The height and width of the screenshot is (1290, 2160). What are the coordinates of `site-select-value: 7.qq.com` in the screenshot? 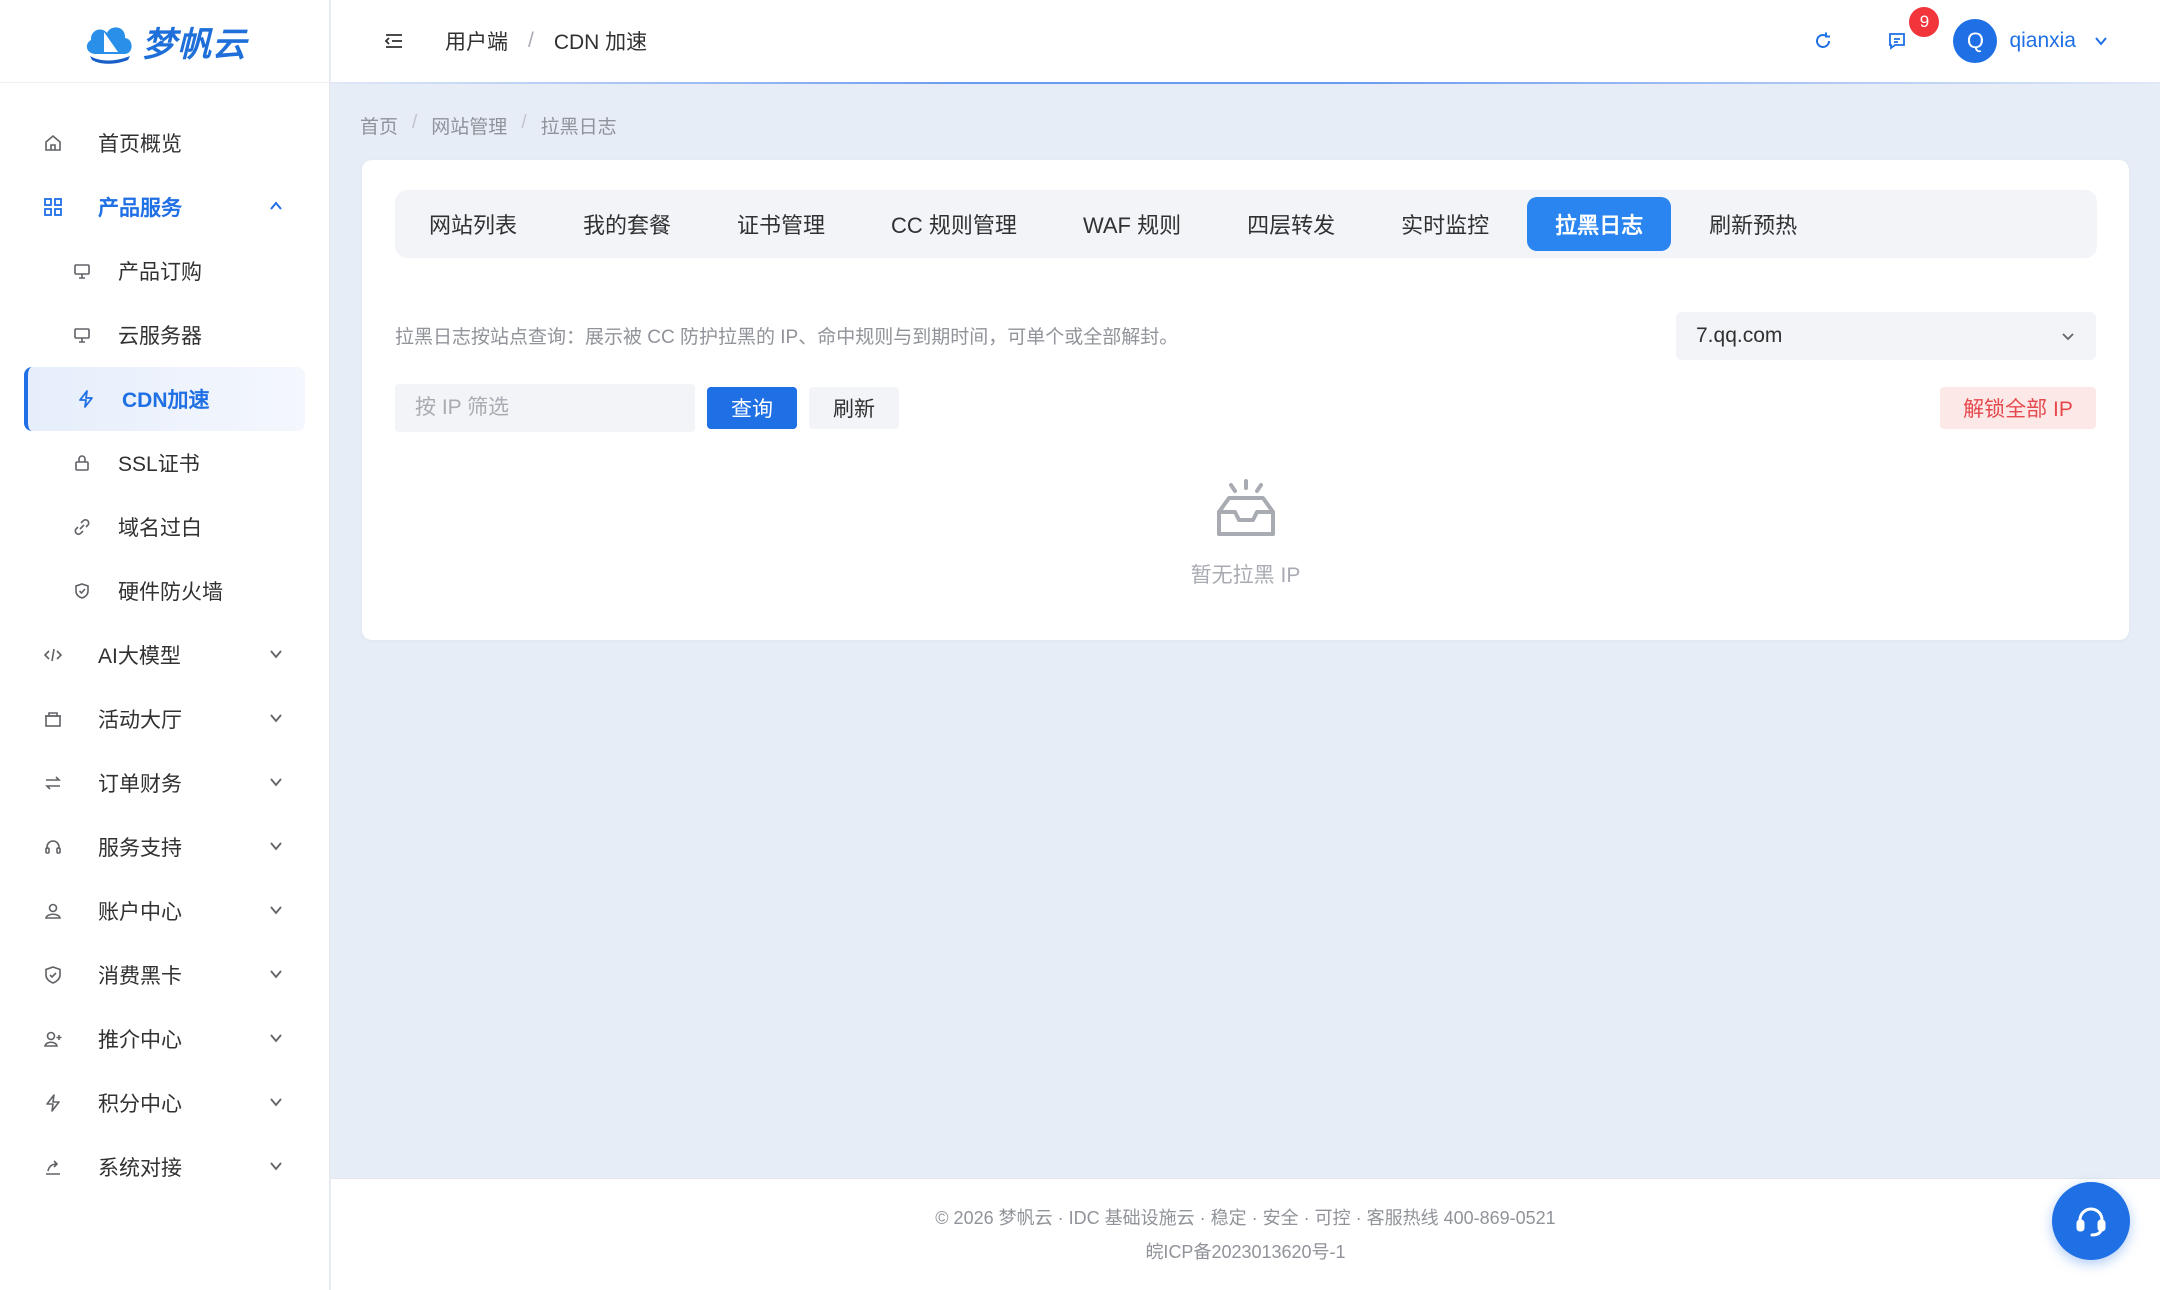 It's located at (1739, 335).